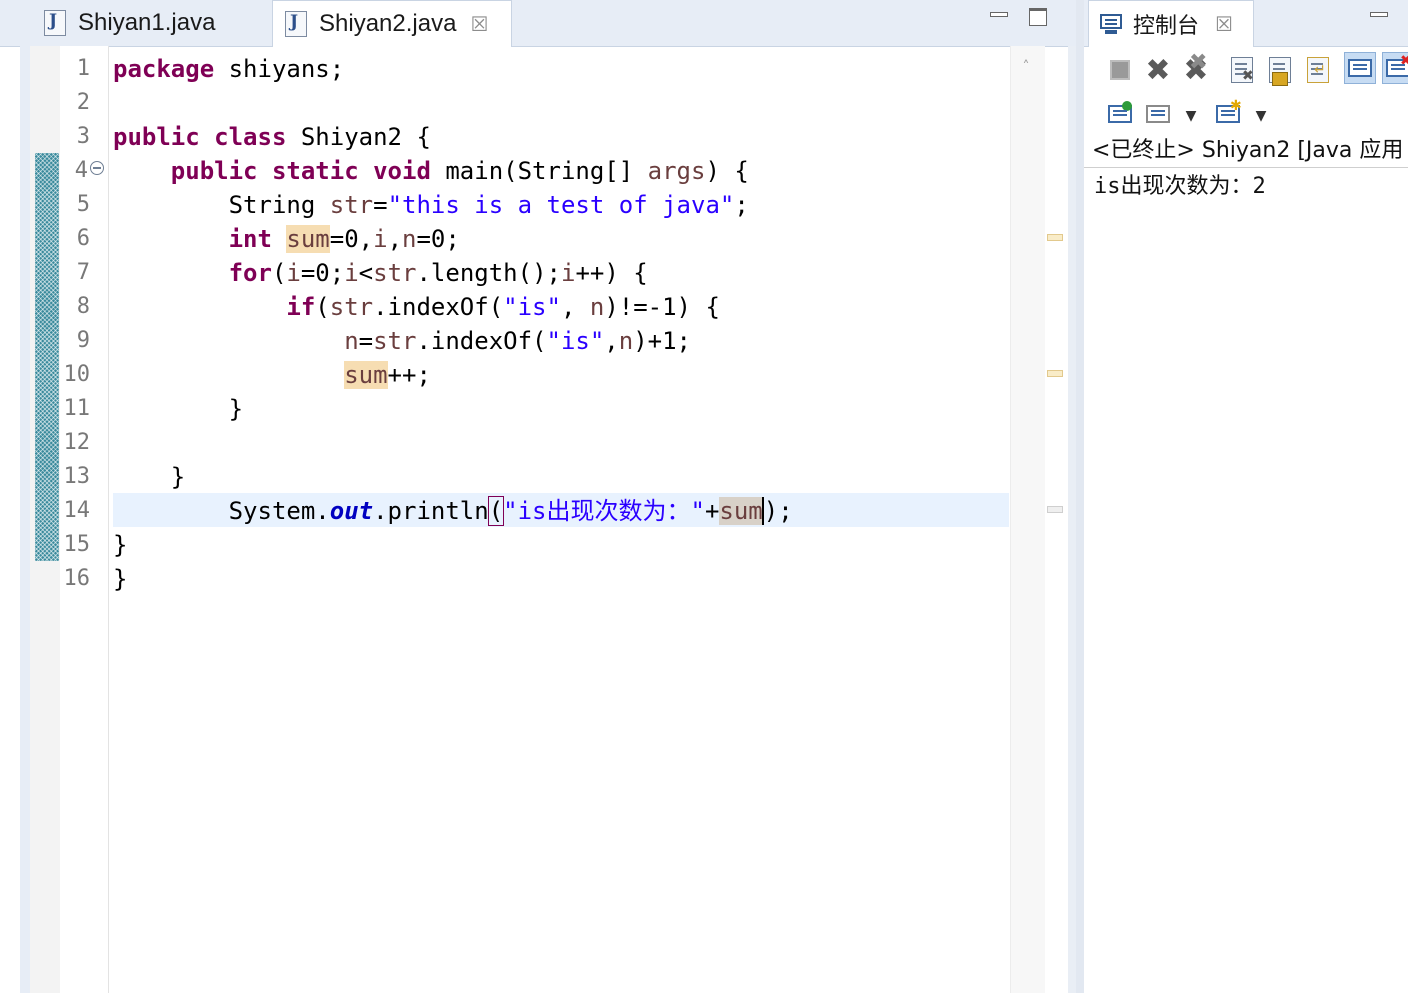  I want to click on console-icon, so click(1112, 24).